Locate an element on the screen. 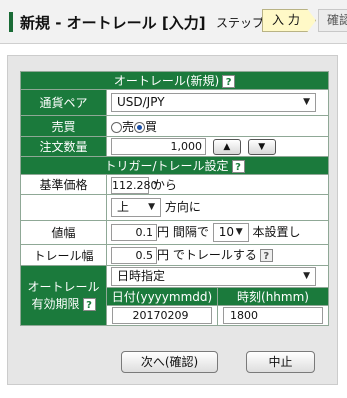 The image size is (347, 398). quantity-cell: 1,000 ▲ ▼ is located at coordinates (217, 146).